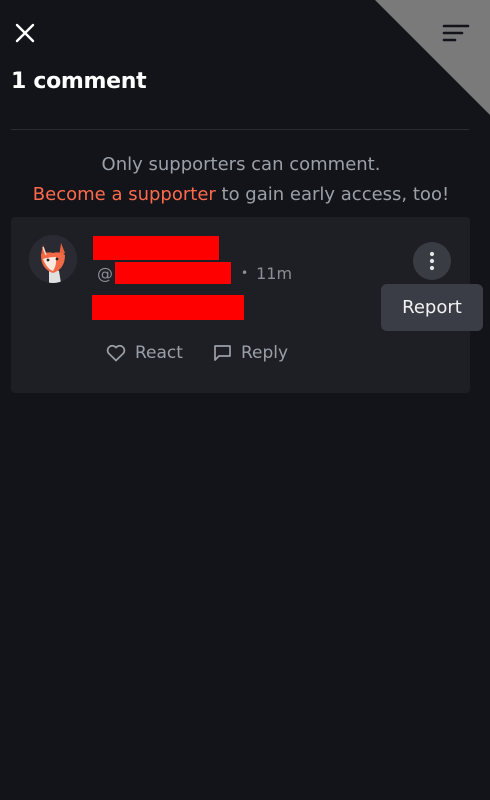 The height and width of the screenshot is (800, 490). What do you see at coordinates (197, 353) in the screenshot?
I see `comment-actions: React Reply` at bounding box center [197, 353].